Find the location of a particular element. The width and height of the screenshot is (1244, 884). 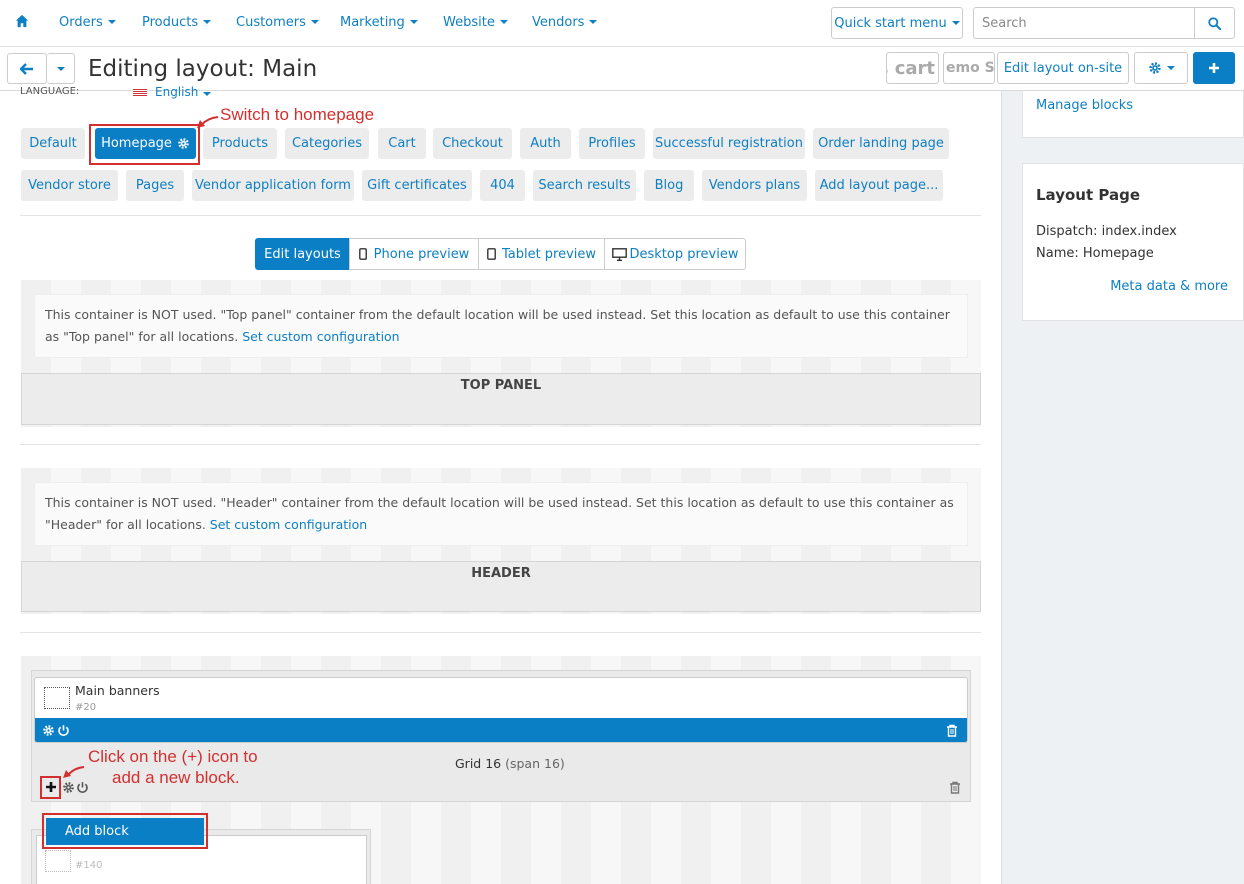

storefront-logo-1: s cart is located at coordinates (912, 68).